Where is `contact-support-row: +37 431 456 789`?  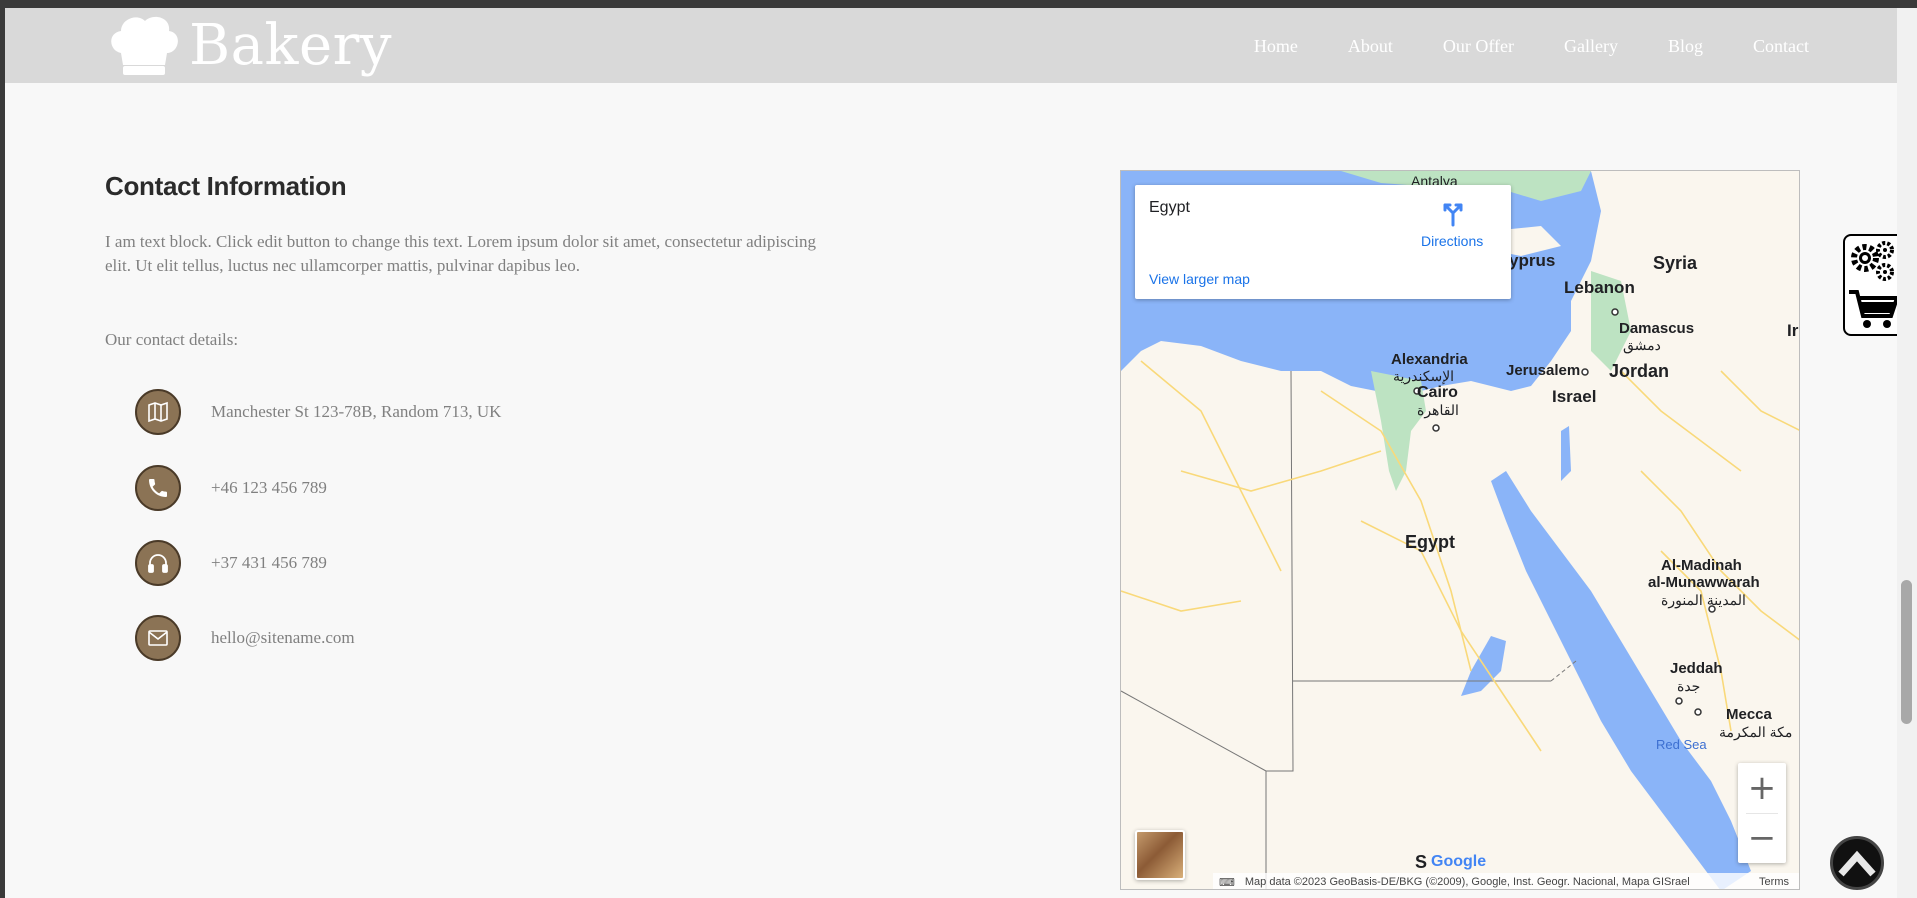
contact-support-row: +37 431 456 789 is located at coordinates (231, 563).